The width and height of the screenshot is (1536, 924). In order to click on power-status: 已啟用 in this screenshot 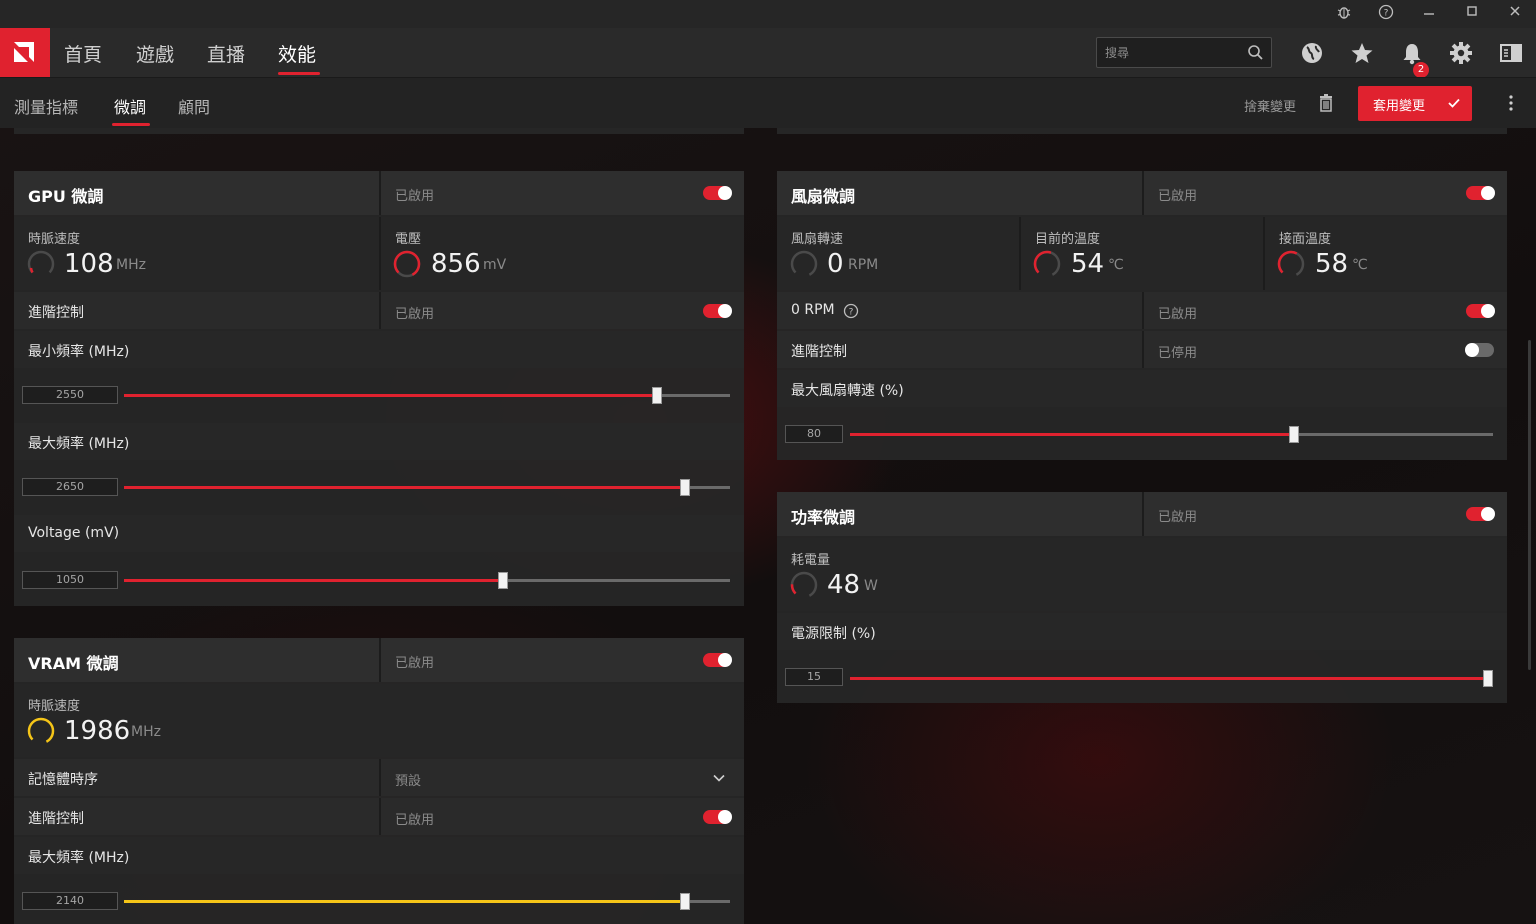, I will do `click(1178, 517)`.